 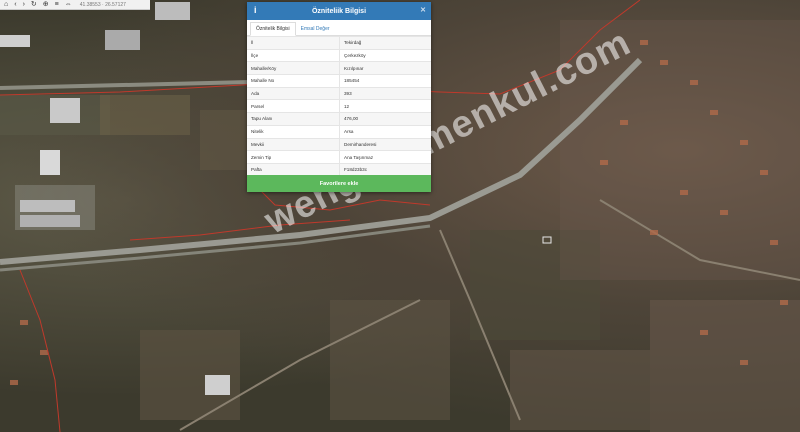 I want to click on attribute-value: 476,00, so click(x=385, y=119).